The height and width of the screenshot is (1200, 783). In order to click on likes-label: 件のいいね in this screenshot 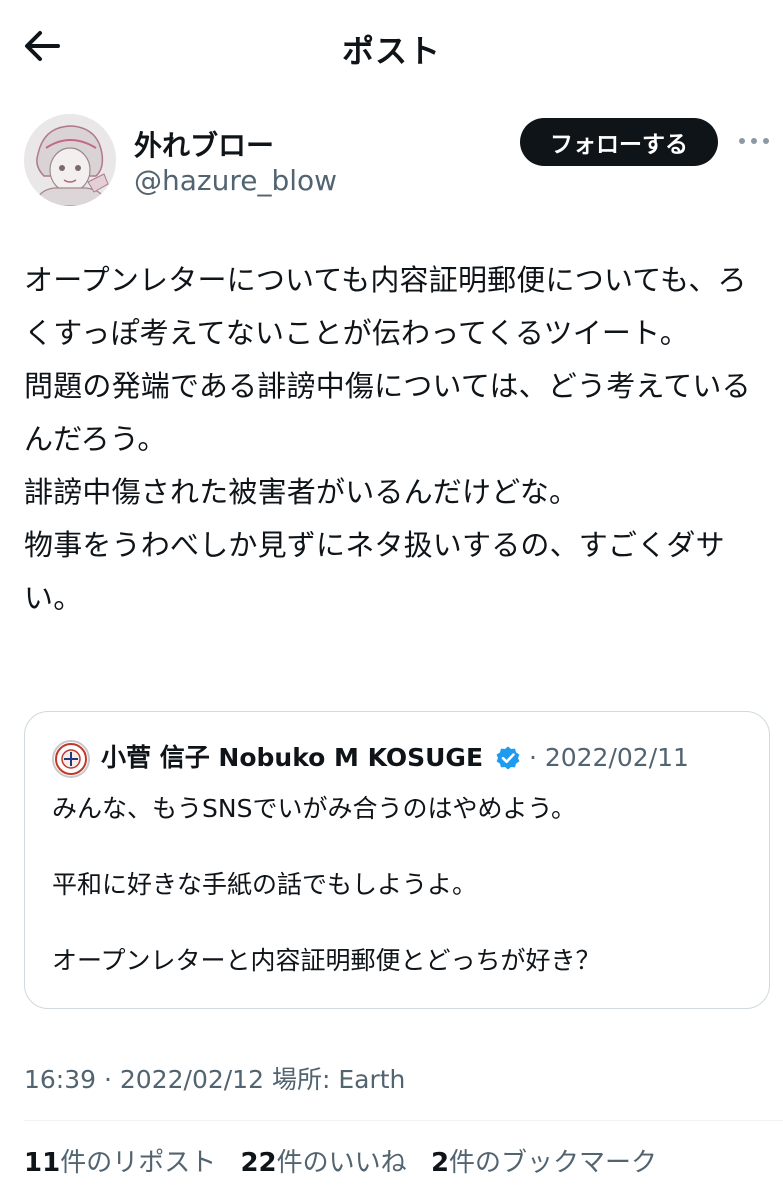, I will do `click(341, 1163)`.